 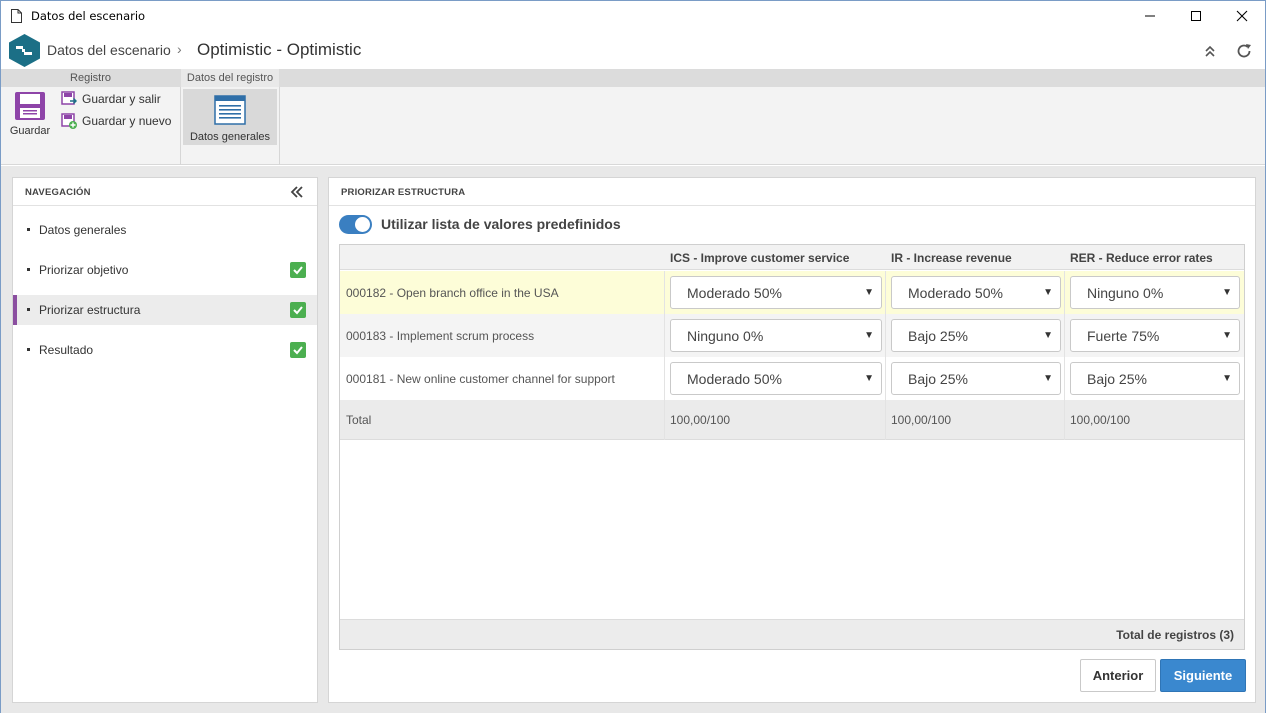 What do you see at coordinates (69, 121) in the screenshot?
I see `save-new-icon` at bounding box center [69, 121].